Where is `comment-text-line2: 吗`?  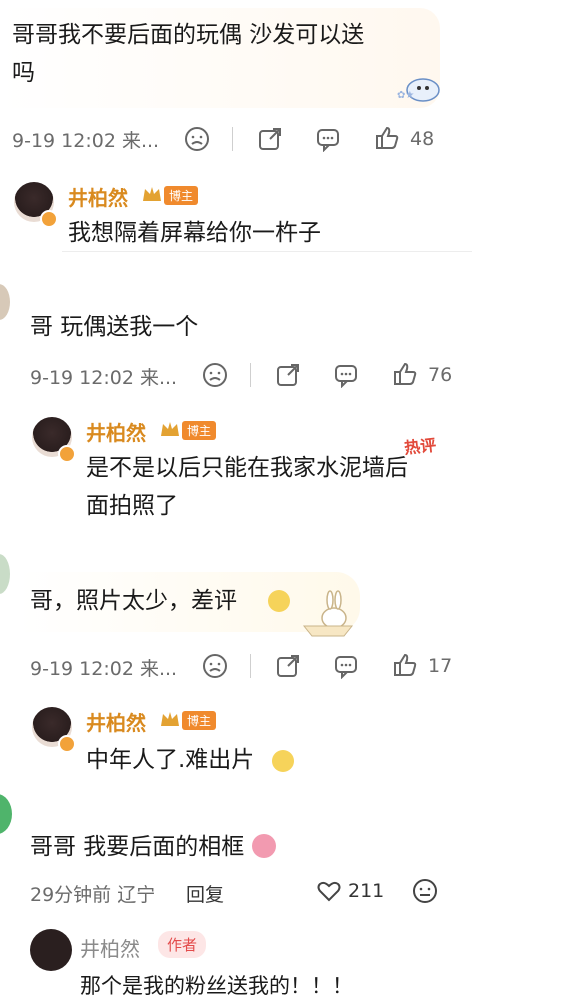
comment-text-line2: 吗 is located at coordinates (23, 73).